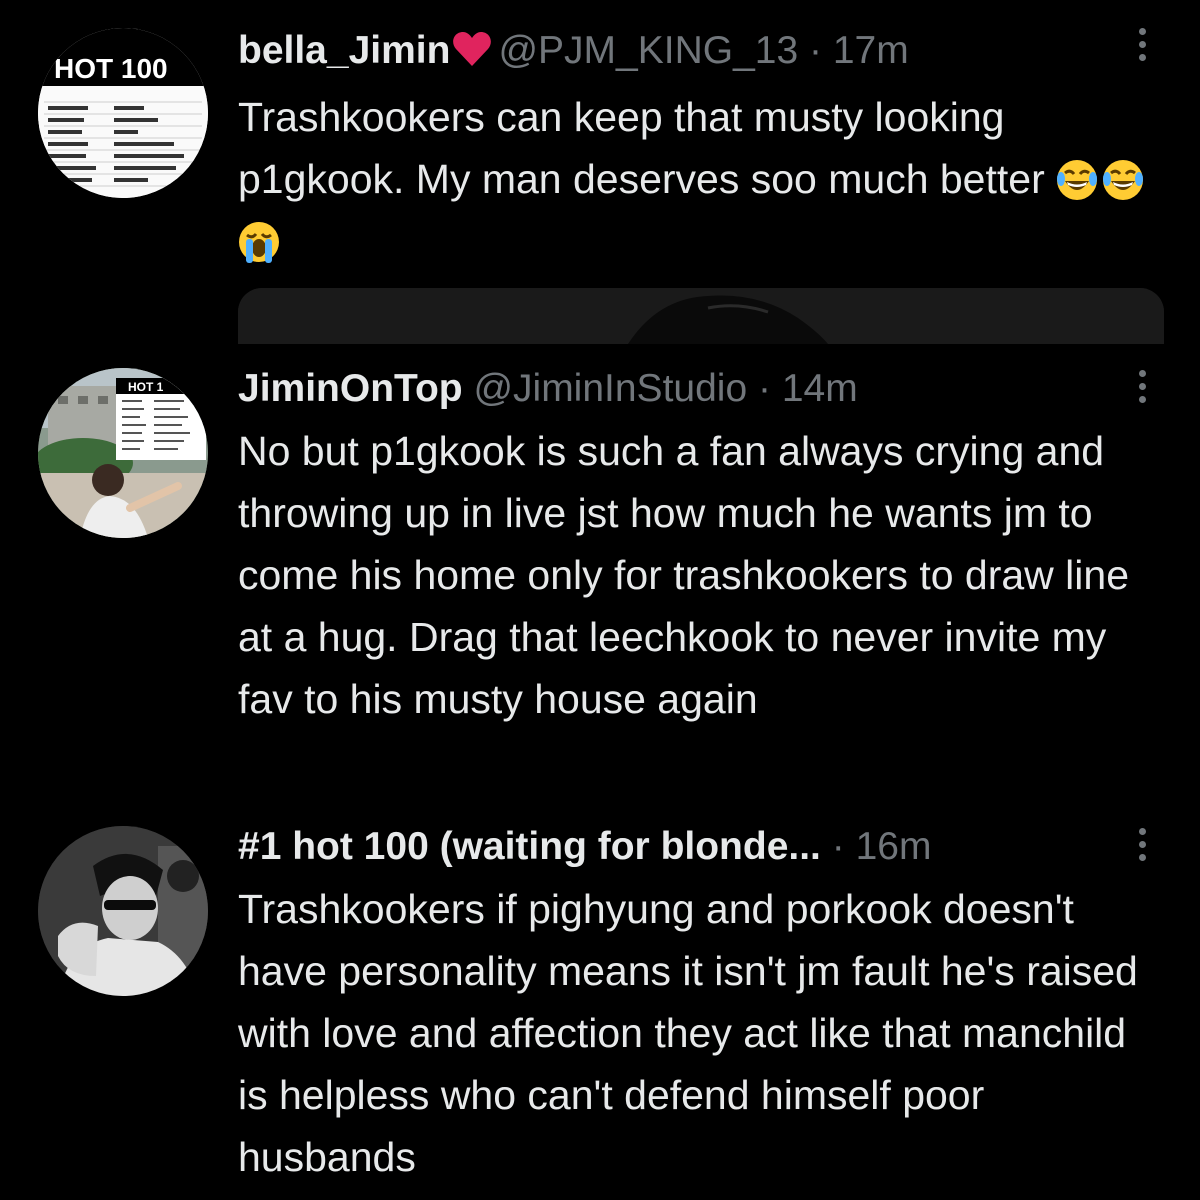  I want to click on avatar: HOT 100, so click(123, 113).